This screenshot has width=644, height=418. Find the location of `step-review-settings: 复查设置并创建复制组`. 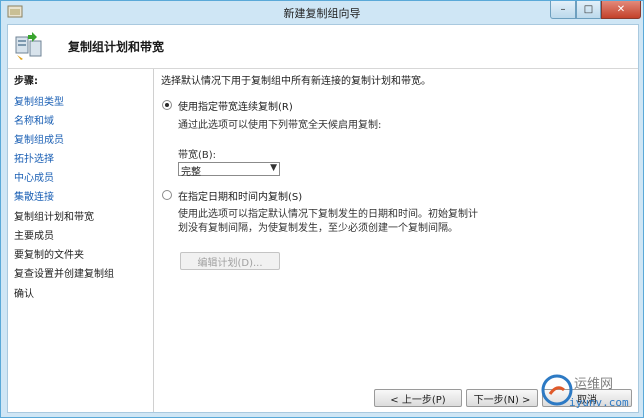

step-review-settings: 复查设置并创建复制组 is located at coordinates (64, 274).